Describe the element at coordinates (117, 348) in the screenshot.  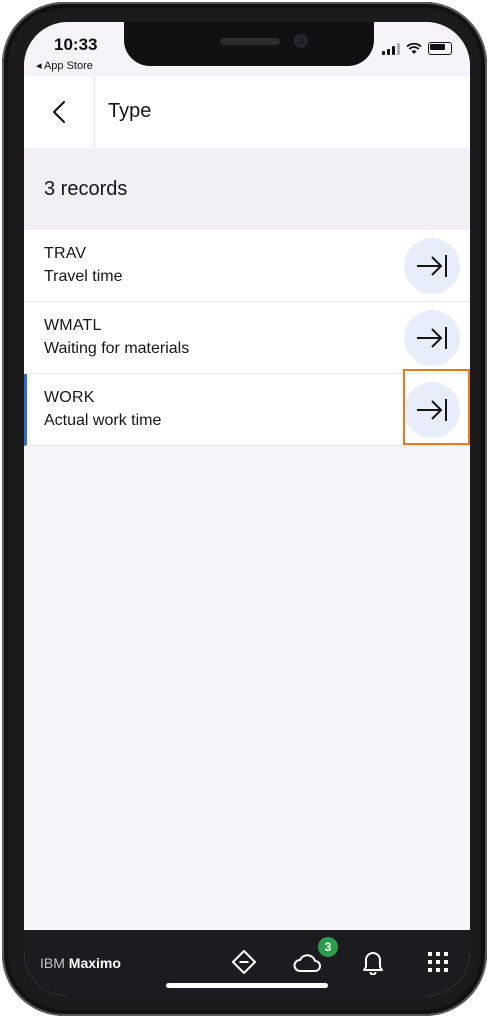
I see `item-description: Waiting for materials` at that location.